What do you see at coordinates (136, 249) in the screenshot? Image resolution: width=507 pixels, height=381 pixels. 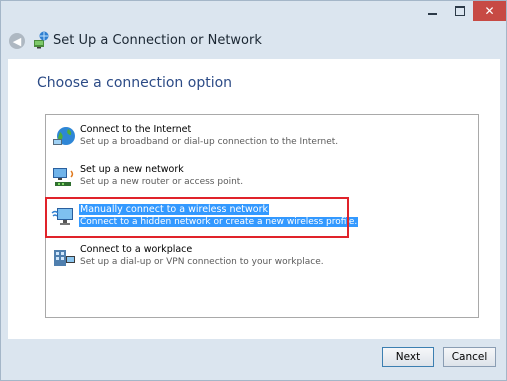 I see `option-title: Connect to a workplace` at bounding box center [136, 249].